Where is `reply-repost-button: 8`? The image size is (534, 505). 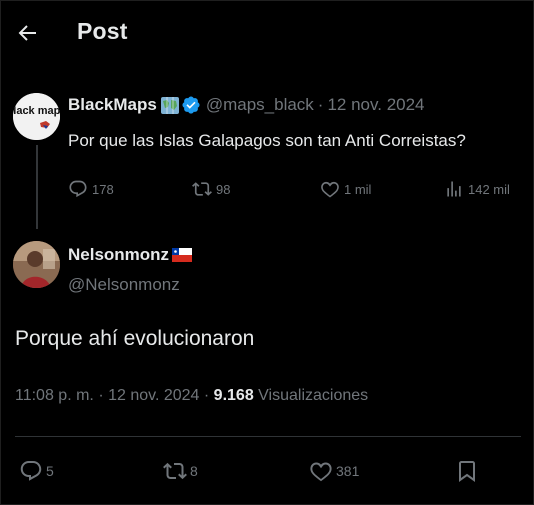 reply-repost-button: 8 is located at coordinates (180, 471).